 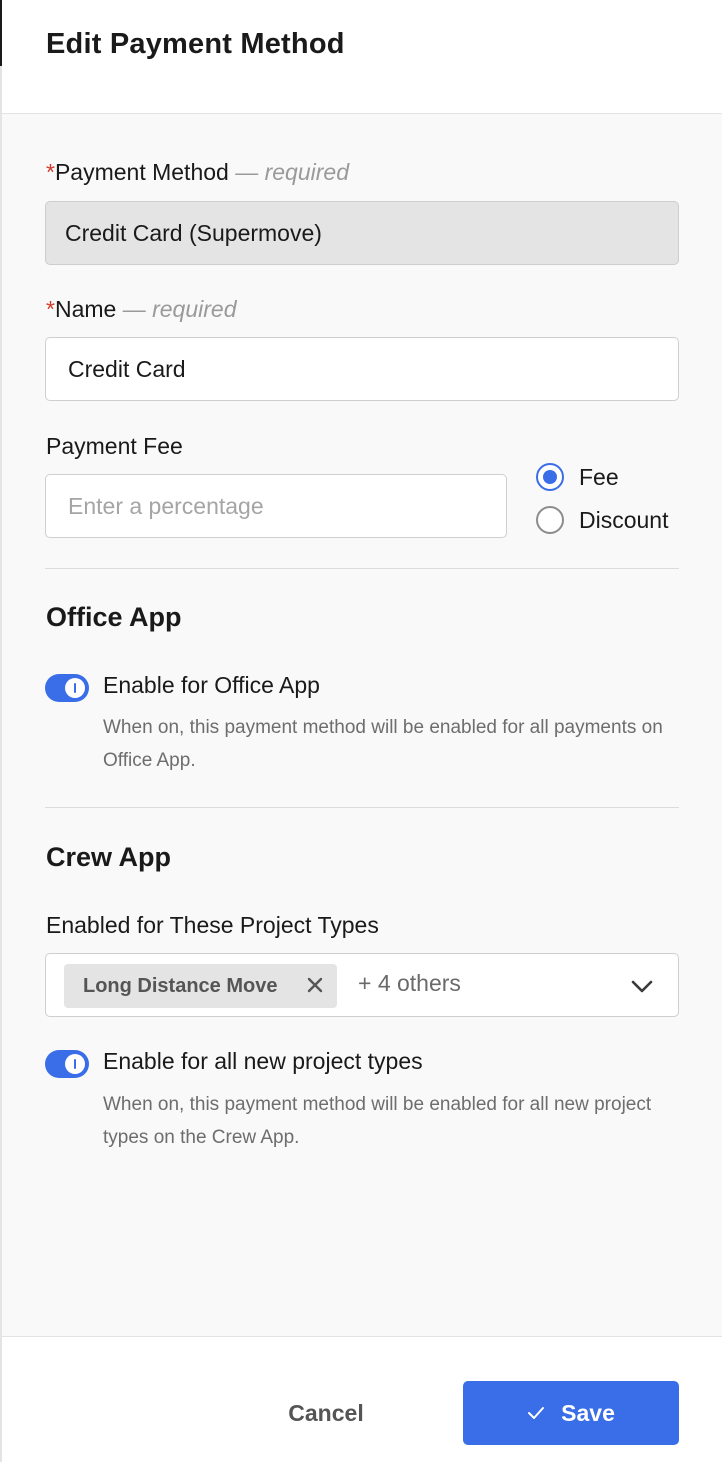 I want to click on discount-radio, so click(x=550, y=520).